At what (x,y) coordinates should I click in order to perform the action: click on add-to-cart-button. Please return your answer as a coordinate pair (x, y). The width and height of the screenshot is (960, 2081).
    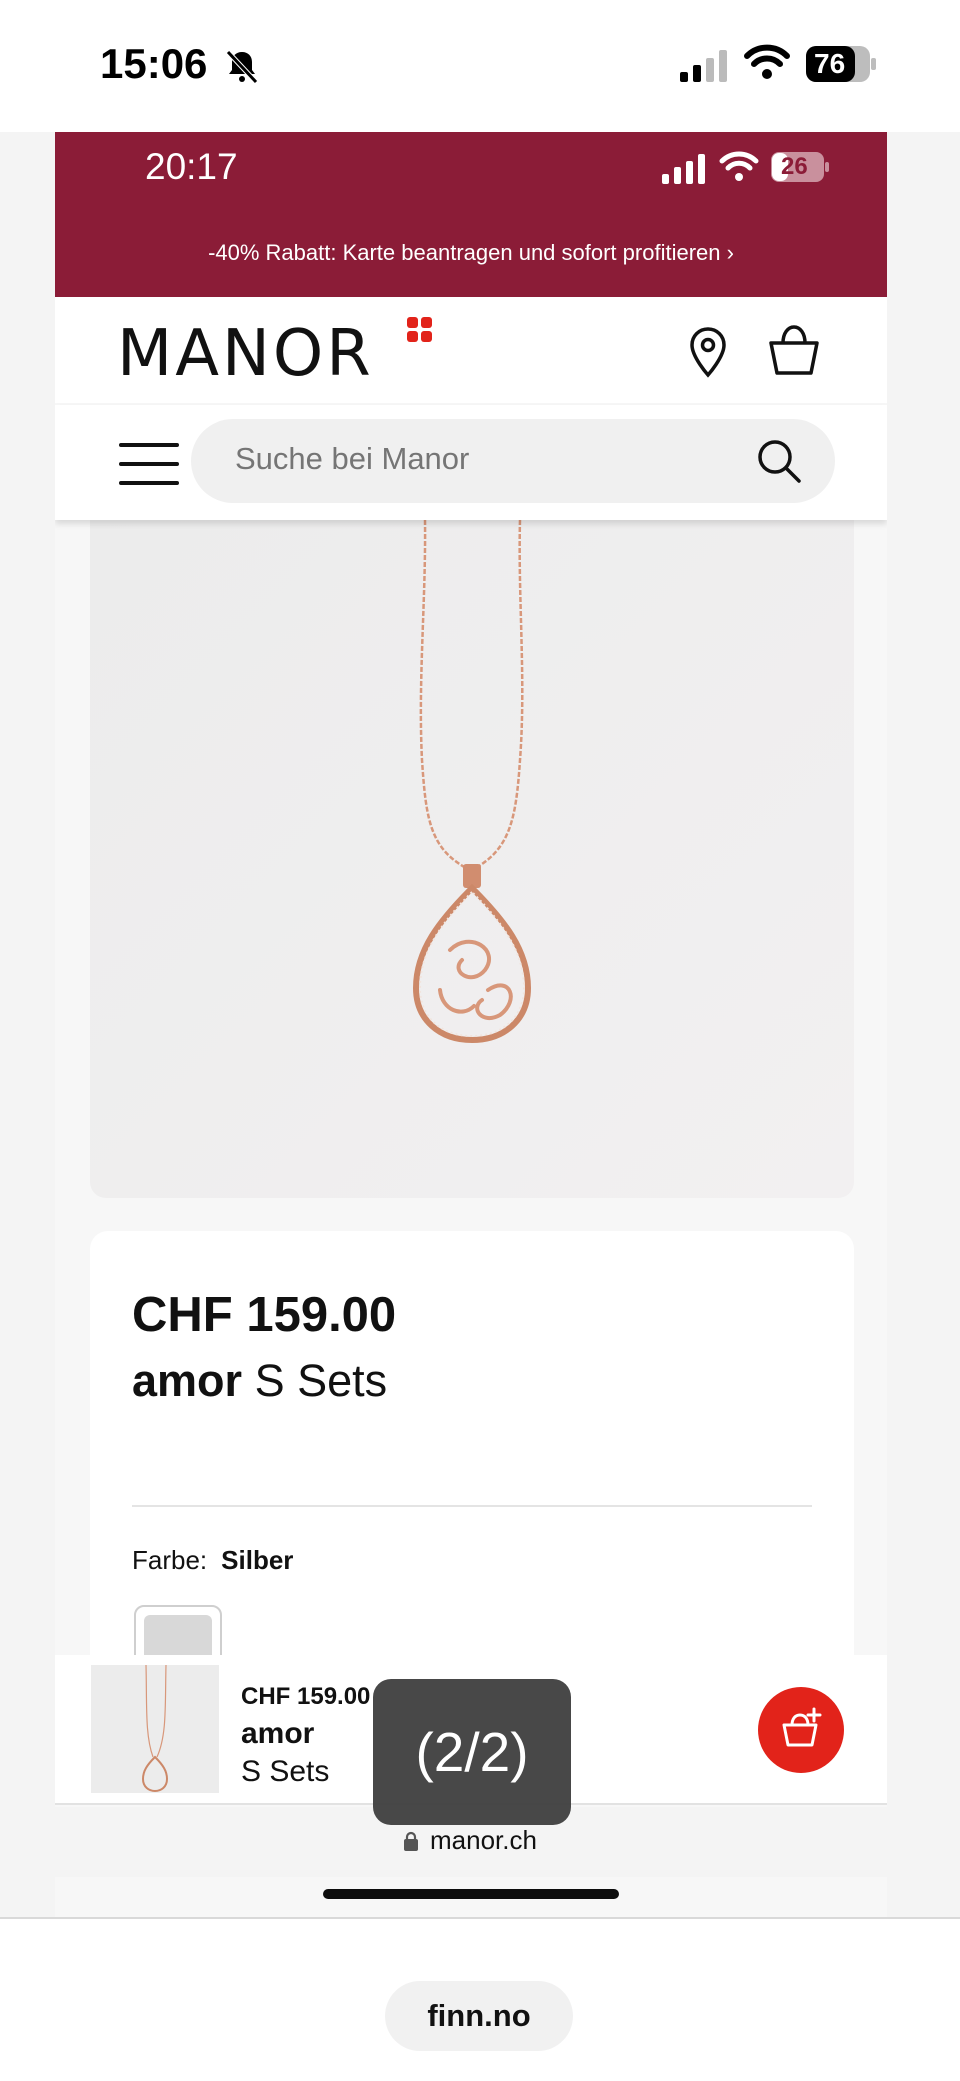
    Looking at the image, I should click on (801, 1730).